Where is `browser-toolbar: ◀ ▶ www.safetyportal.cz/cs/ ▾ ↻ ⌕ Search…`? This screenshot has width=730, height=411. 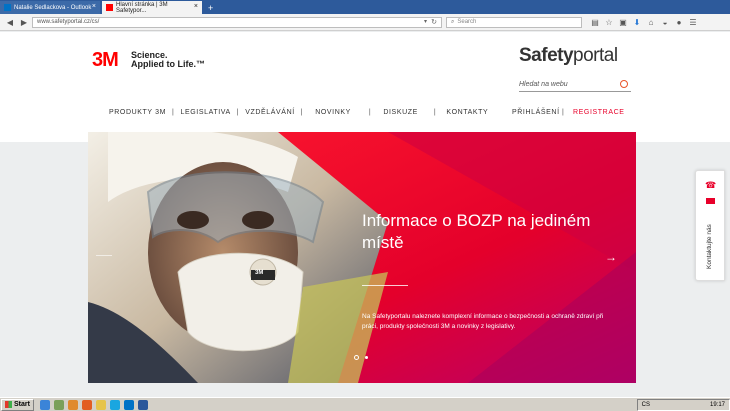 browser-toolbar: ◀ ▶ www.safetyportal.cz/cs/ ▾ ↻ ⌕ Search… is located at coordinates (365, 22).